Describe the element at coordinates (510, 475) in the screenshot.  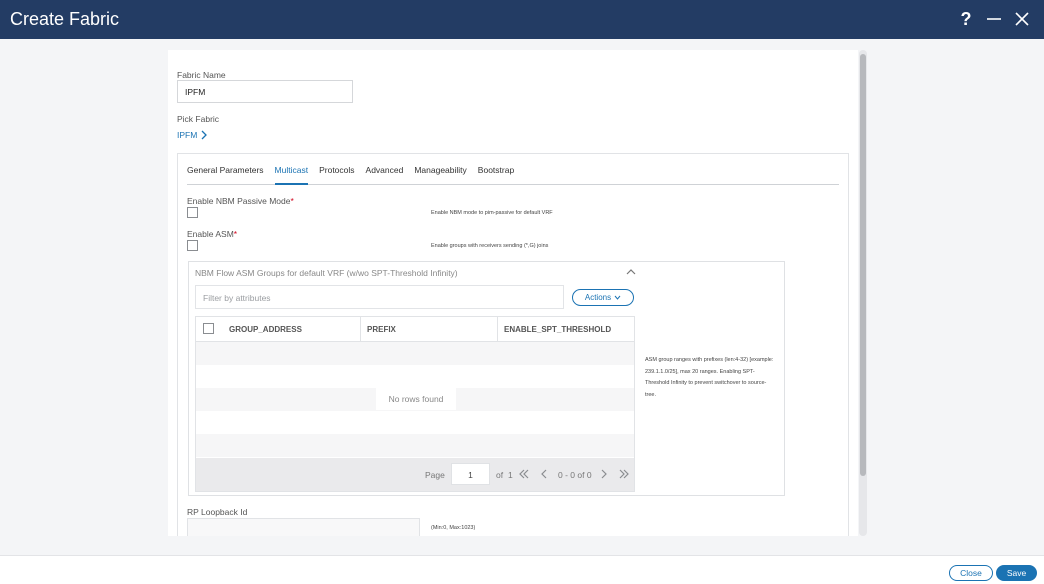
I see `total-pages: 1` at that location.